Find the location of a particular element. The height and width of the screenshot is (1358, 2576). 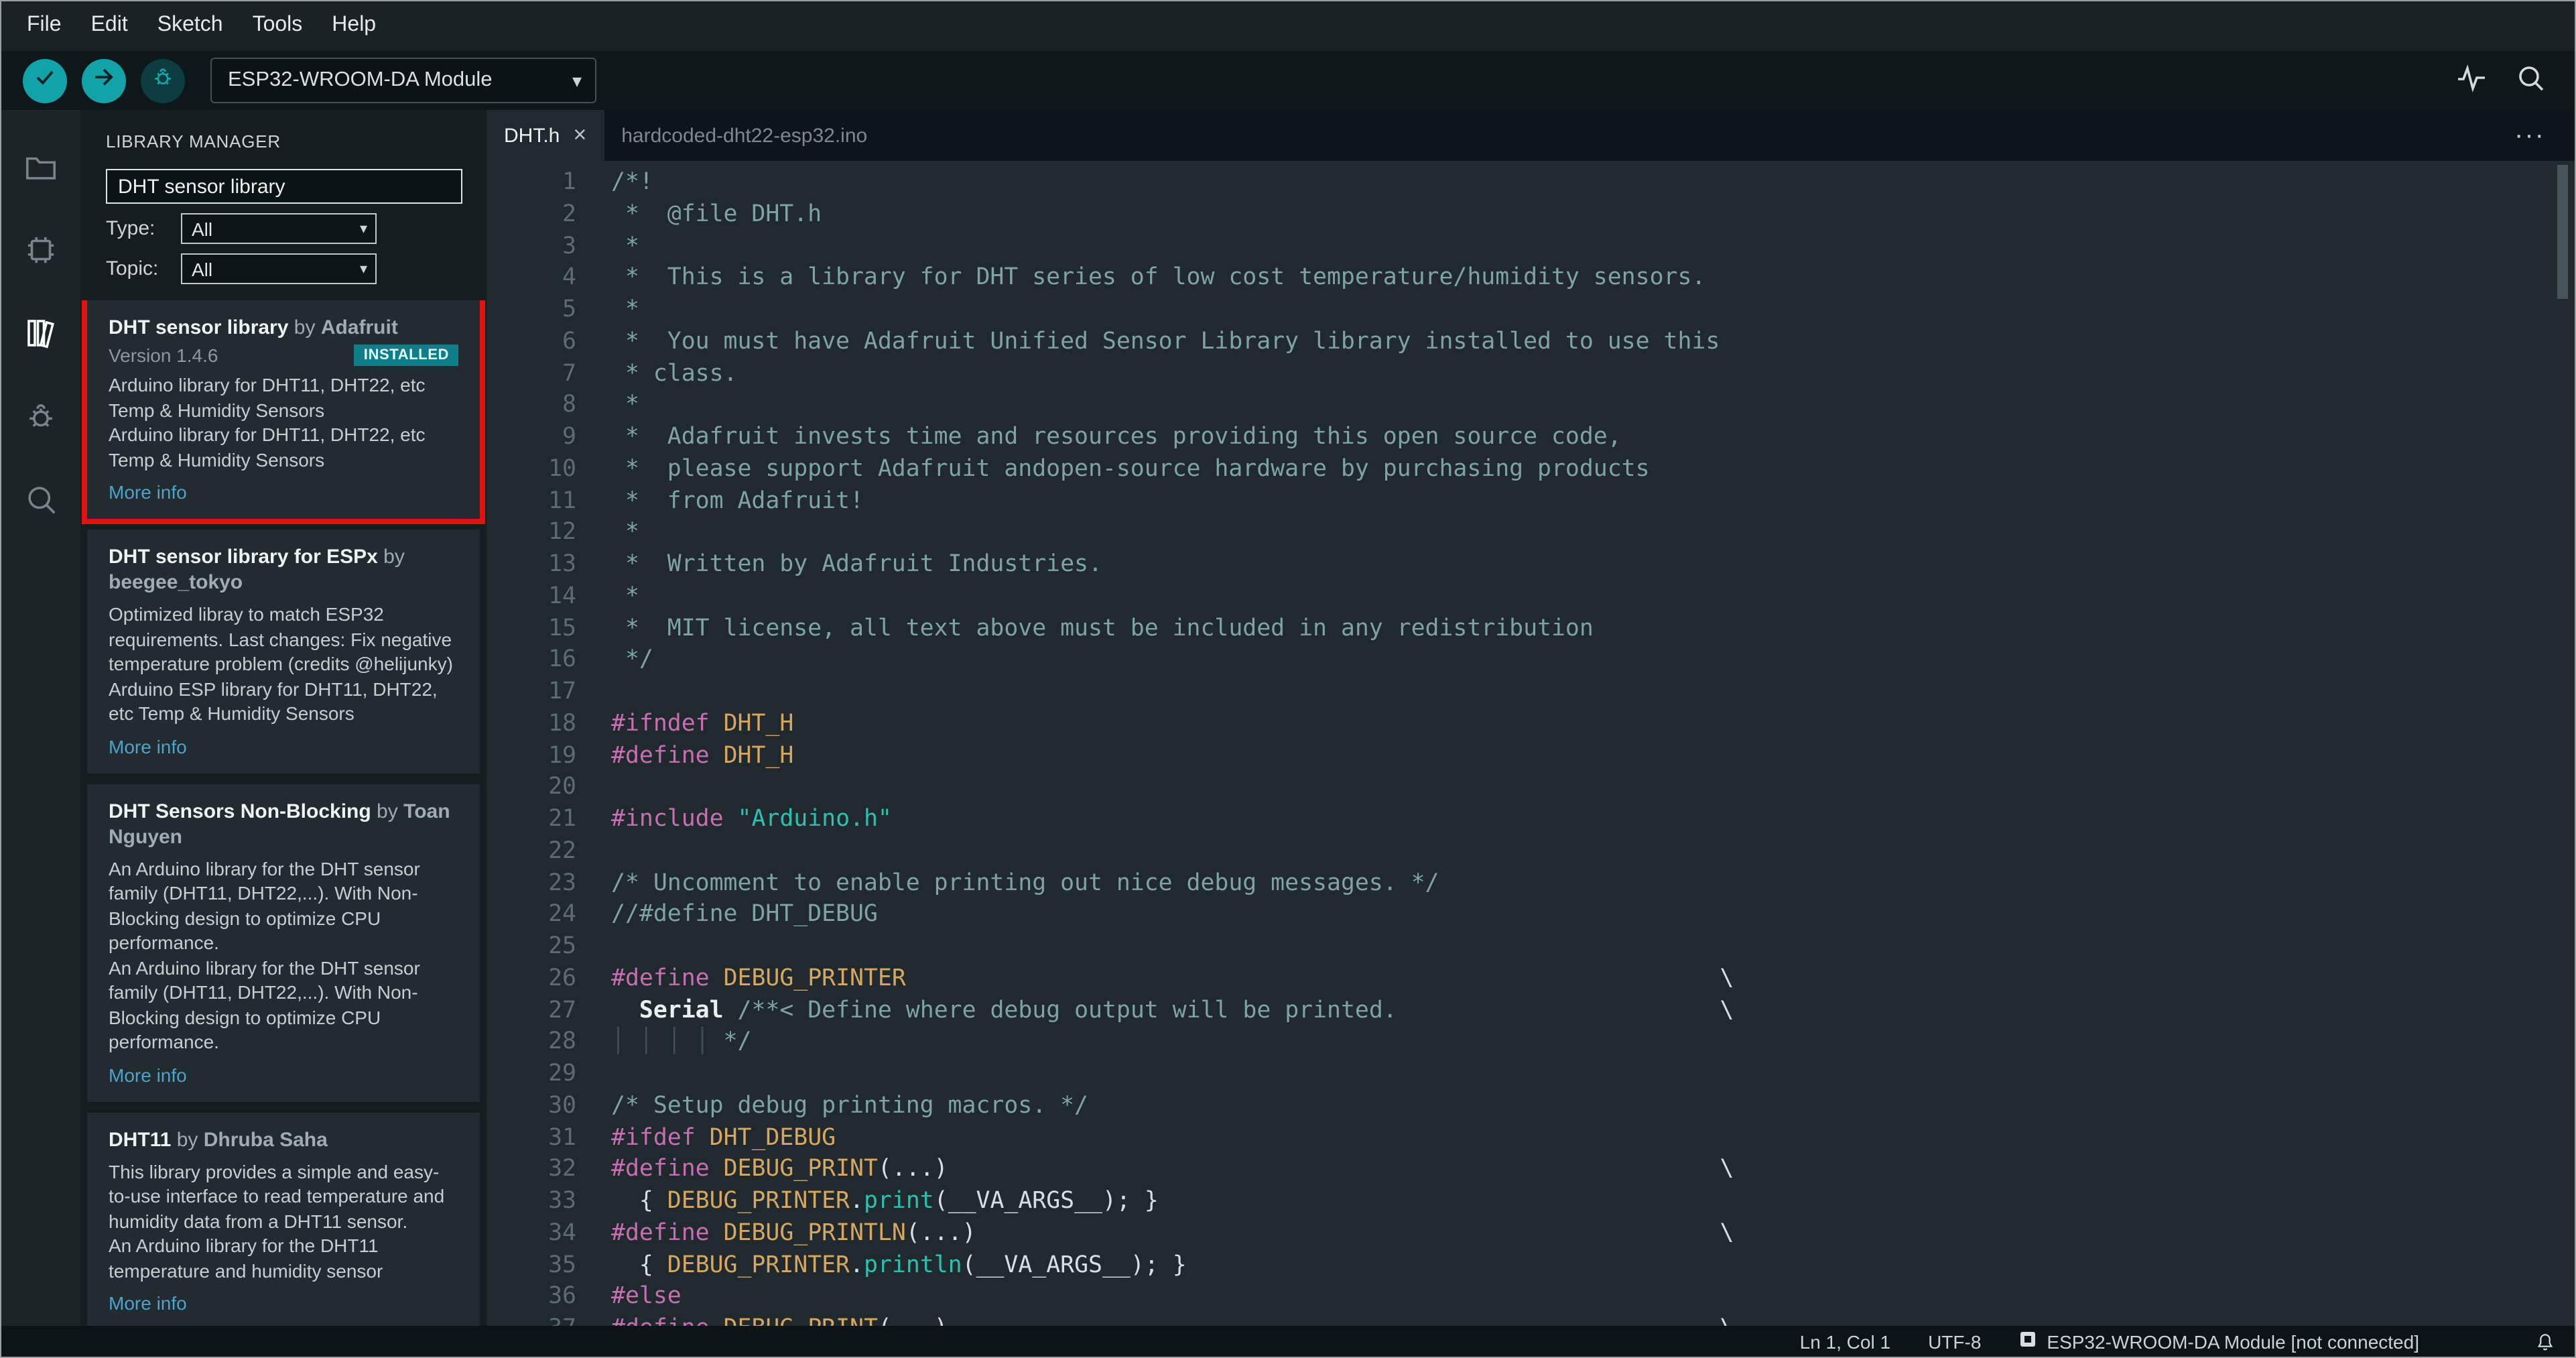

code-line: 13 * Written by Adafruit Industries. is located at coordinates (1531, 566).